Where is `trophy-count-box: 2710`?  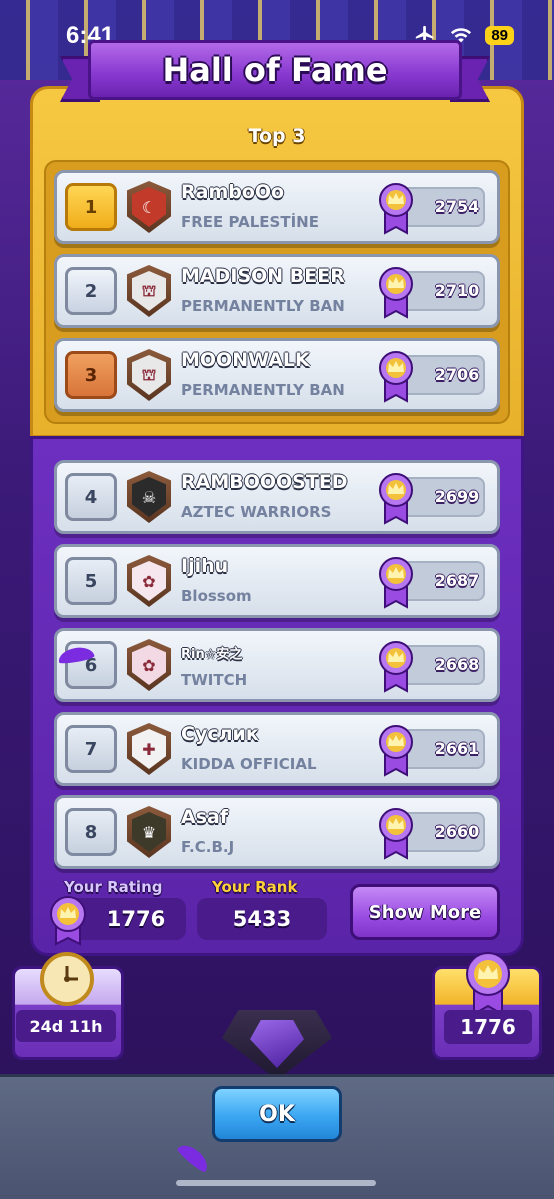 trophy-count-box: 2710 is located at coordinates (432, 293).